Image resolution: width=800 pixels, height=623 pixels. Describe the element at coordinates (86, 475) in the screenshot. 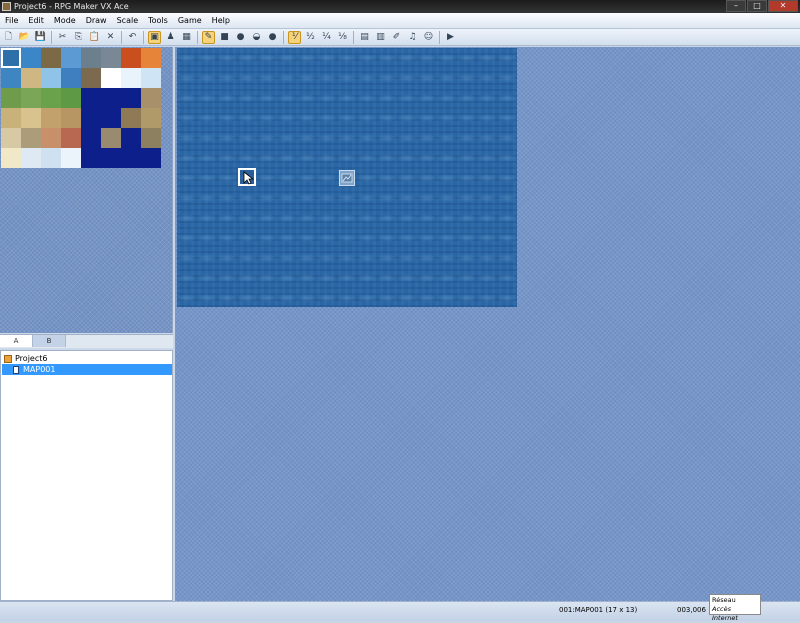

I see `map-tree: Project6 MAP001` at that location.